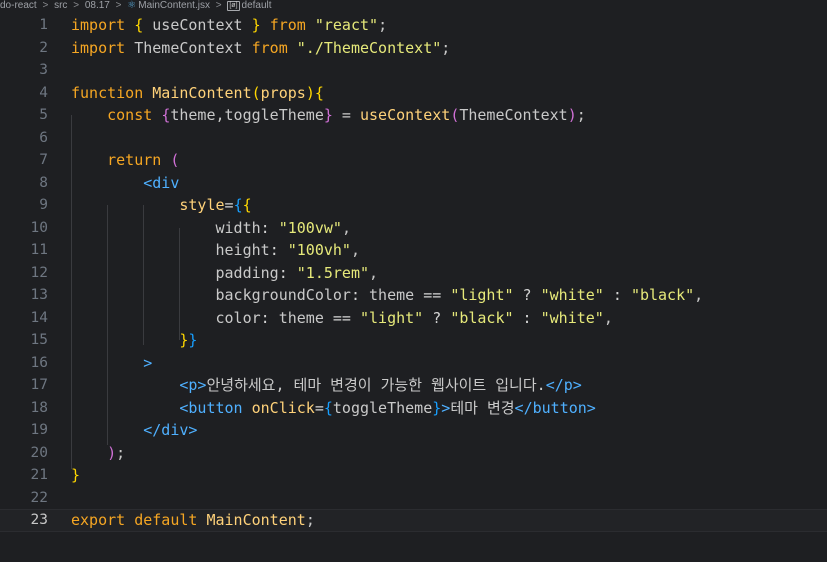 The image size is (827, 562). I want to click on line-number: 12, so click(39, 272).